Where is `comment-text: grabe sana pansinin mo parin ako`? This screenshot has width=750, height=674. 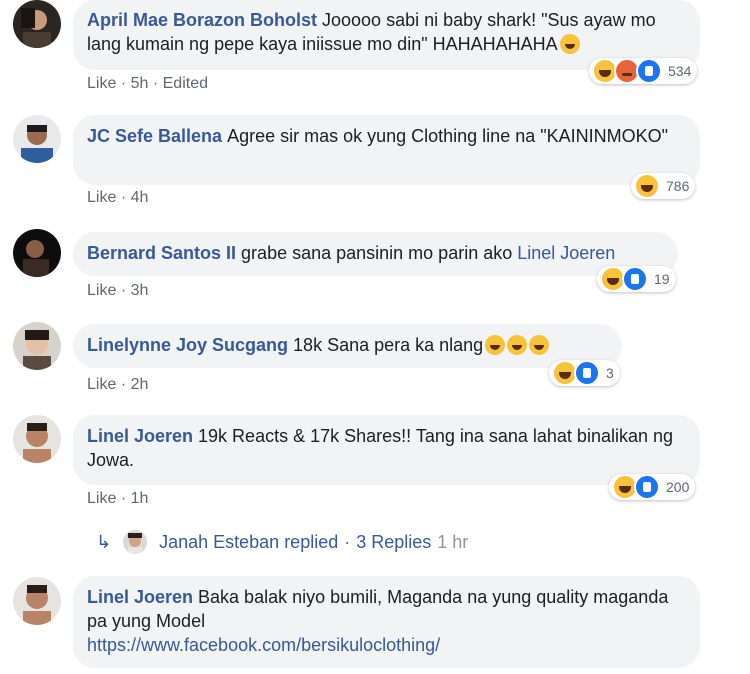 comment-text: grabe sana pansinin mo parin ako is located at coordinates (377, 253).